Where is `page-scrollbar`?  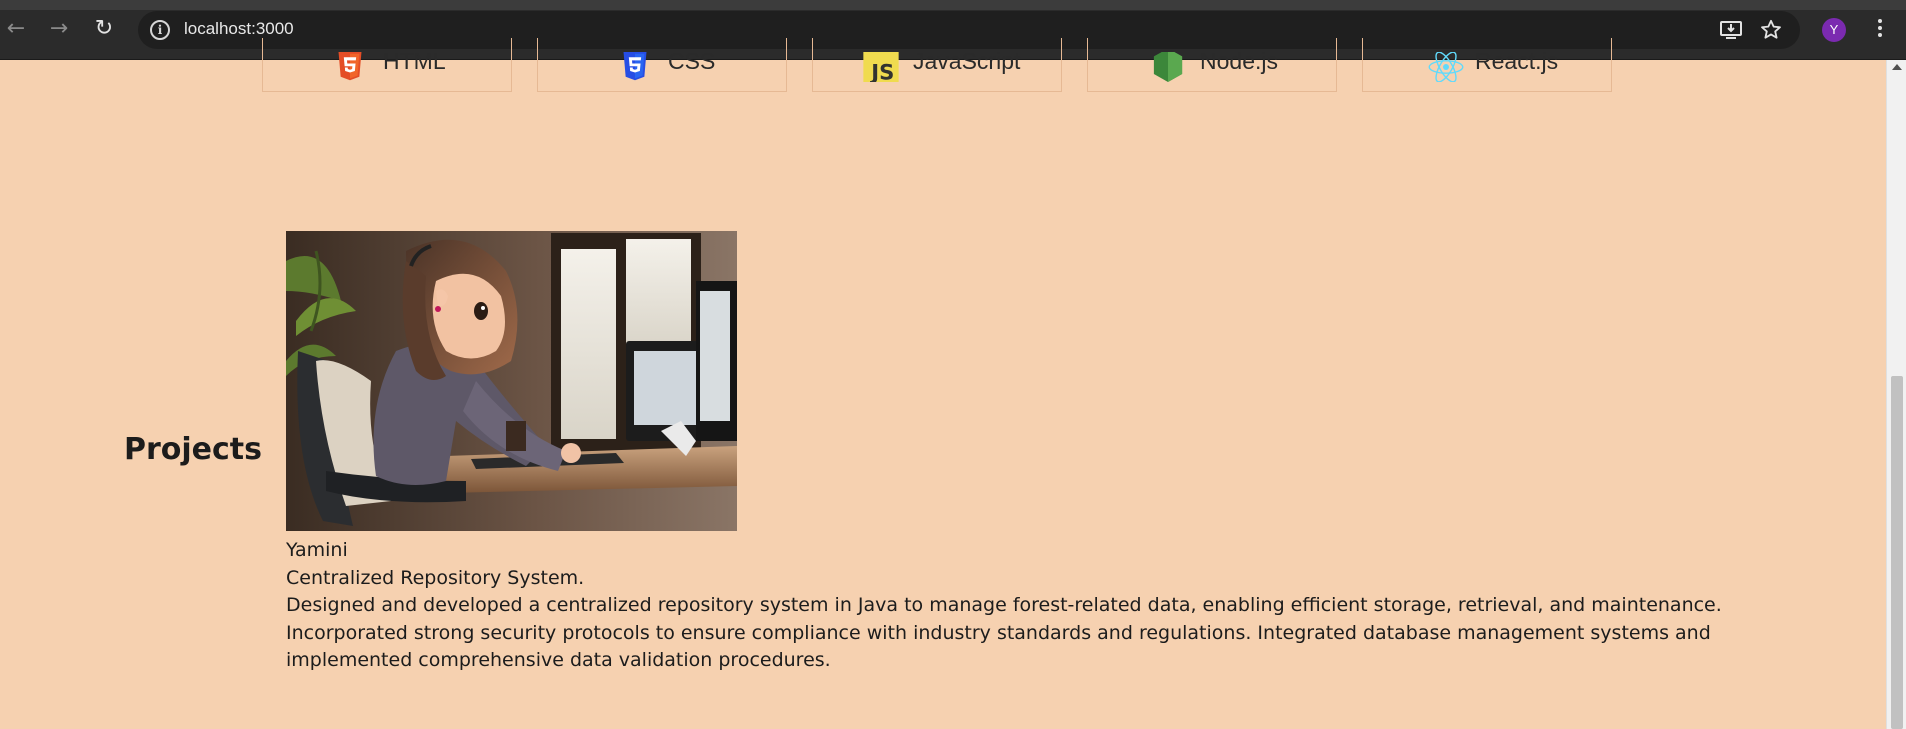 page-scrollbar is located at coordinates (1896, 394).